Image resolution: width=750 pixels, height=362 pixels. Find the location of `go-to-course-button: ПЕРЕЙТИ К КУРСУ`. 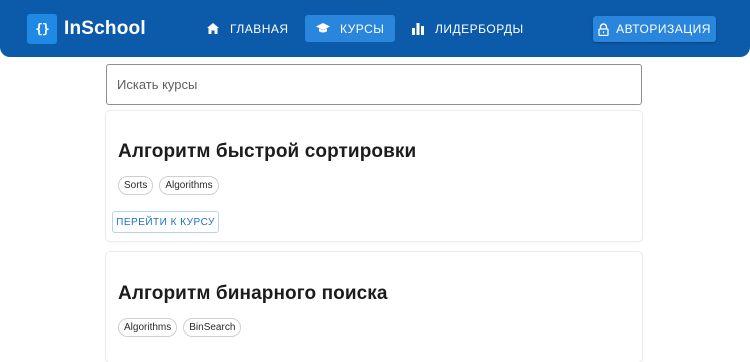

go-to-course-button: ПЕРЕЙТИ К КУРСУ is located at coordinates (165, 222).